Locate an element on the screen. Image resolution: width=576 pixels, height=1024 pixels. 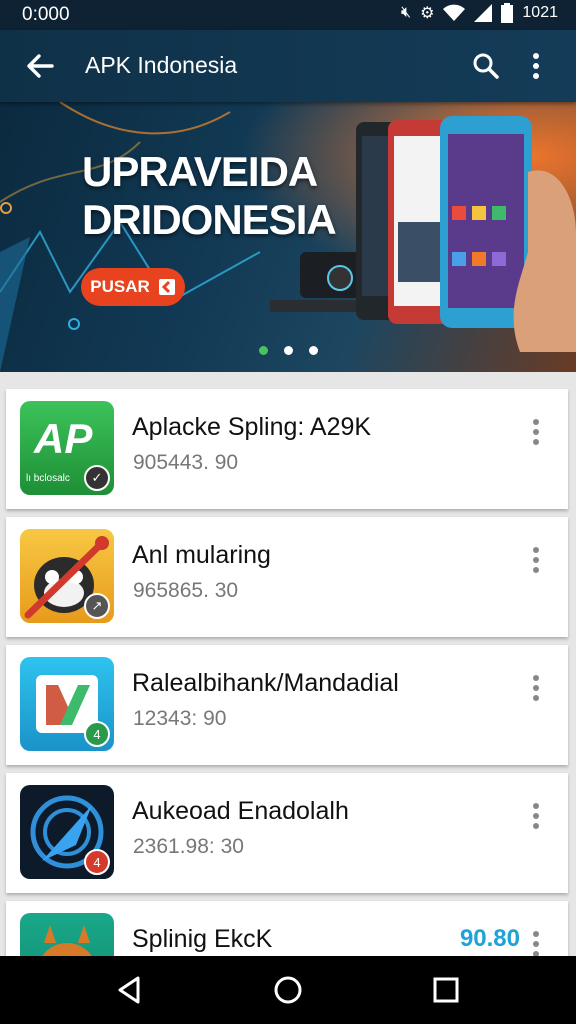
nav-home-icon is located at coordinates (288, 990).